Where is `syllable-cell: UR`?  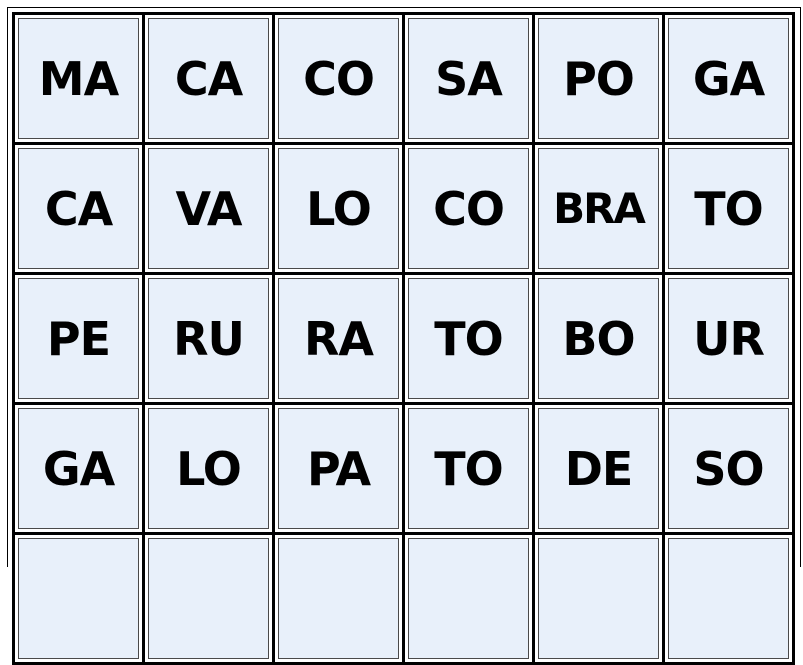 syllable-cell: UR is located at coordinates (730, 340).